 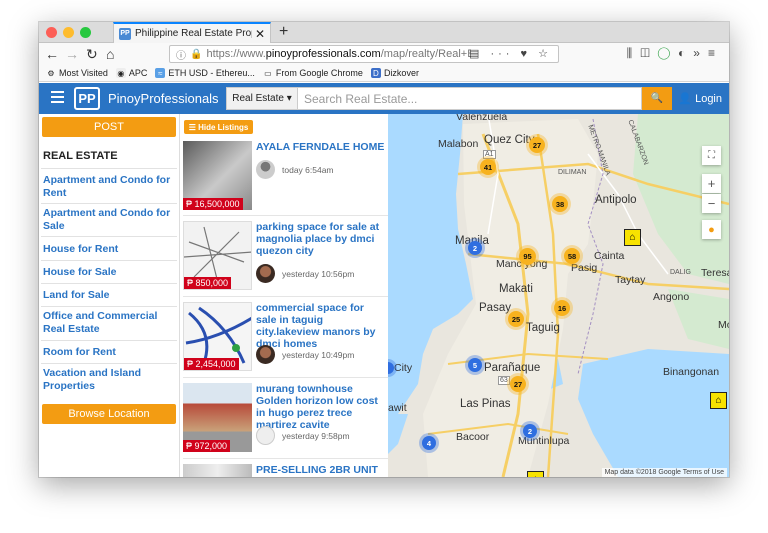 I want to click on info-icon: ⓘ, so click(x=181, y=54).